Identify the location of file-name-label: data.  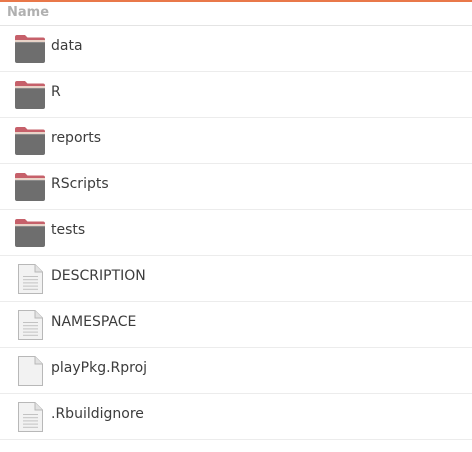
(67, 46).